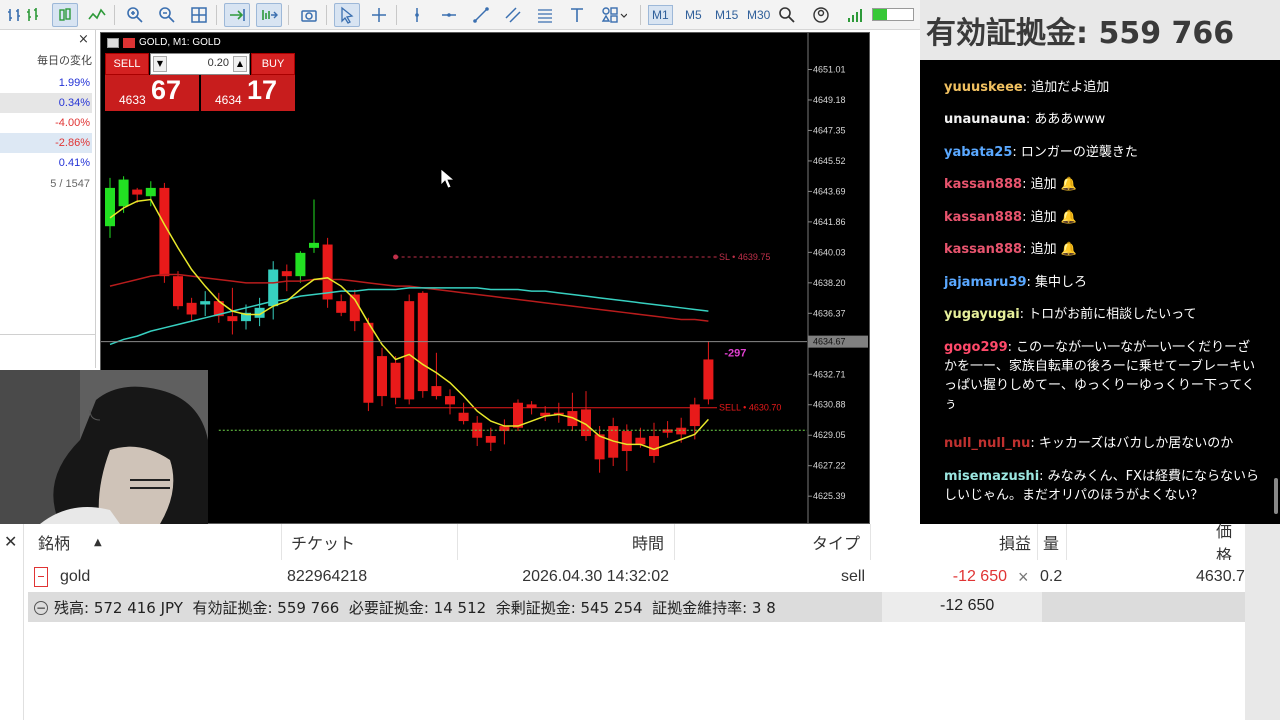 The width and height of the screenshot is (1280, 720). Describe the element at coordinates (1220, 577) in the screenshot. I see `position-price: 4630.7` at that location.